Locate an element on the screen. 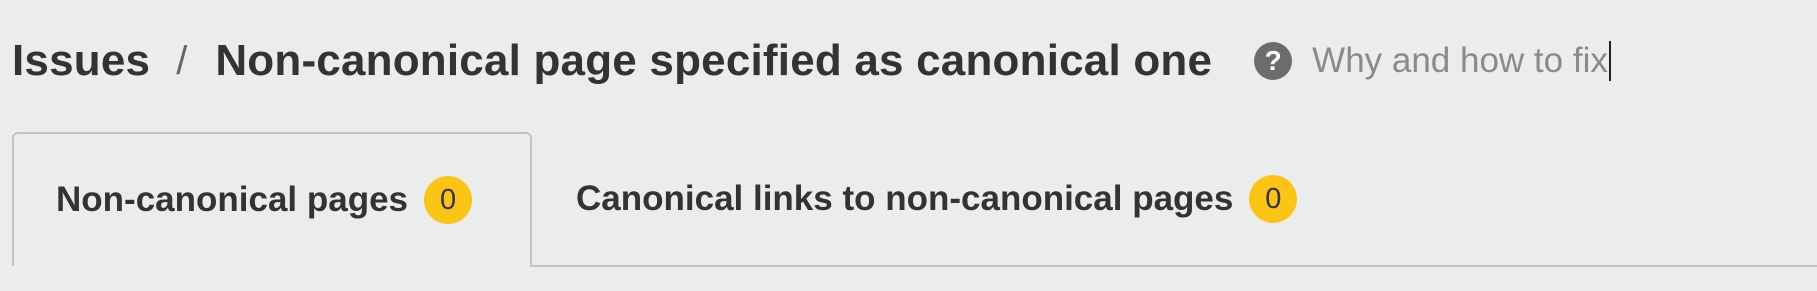 Image resolution: width=1817 pixels, height=291 pixels. help-link: ? Why and how to fix is located at coordinates (1432, 60).